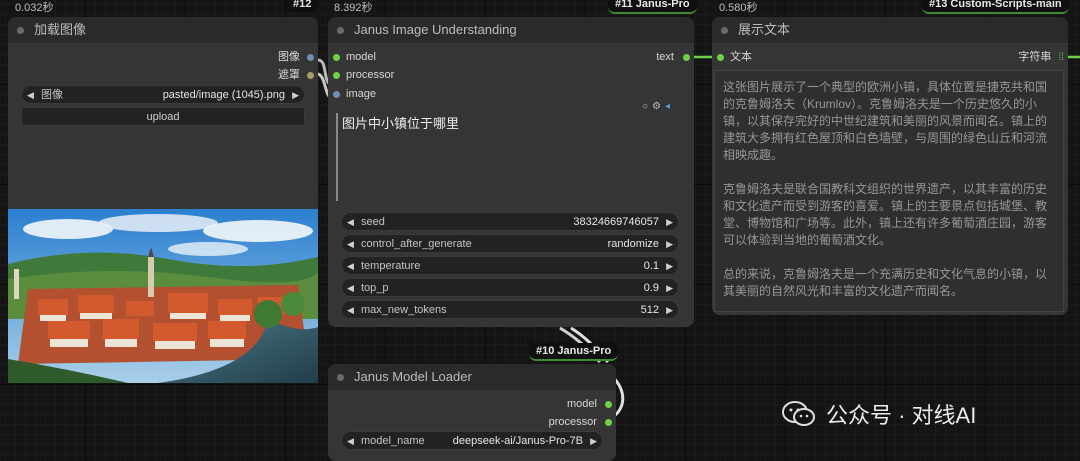  What do you see at coordinates (163, 296) in the screenshot?
I see `castle-town-photo` at bounding box center [163, 296].